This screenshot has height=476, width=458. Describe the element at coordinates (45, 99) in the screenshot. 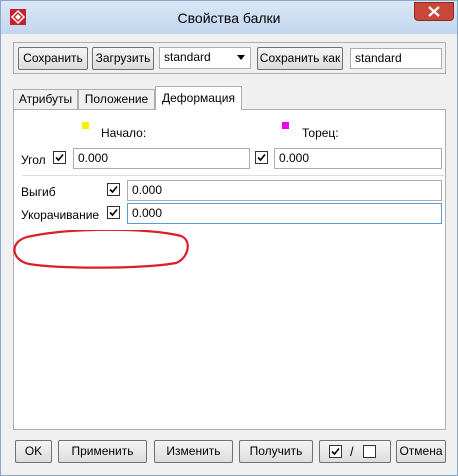

I see `tab-attributes: Атрибуты` at that location.